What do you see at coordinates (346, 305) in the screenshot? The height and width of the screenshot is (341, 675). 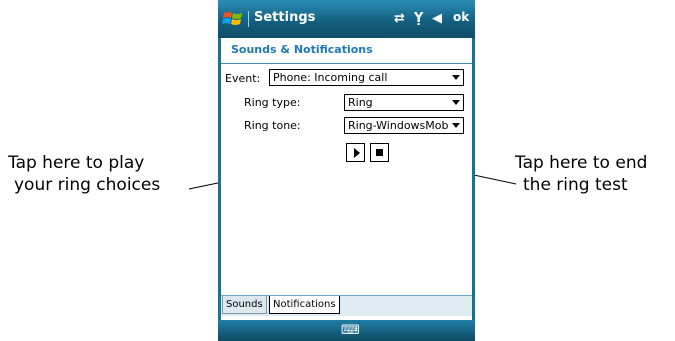 I see `tab-strip: Sounds Notifications` at bounding box center [346, 305].